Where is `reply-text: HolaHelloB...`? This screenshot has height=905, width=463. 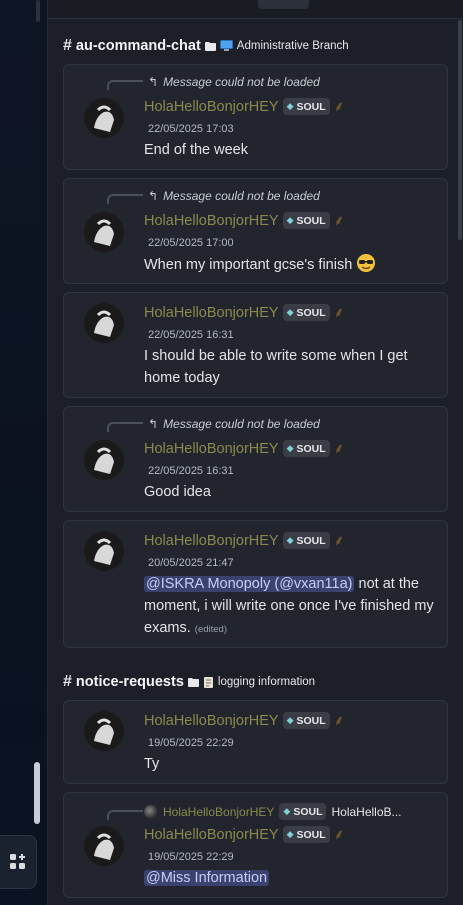 reply-text: HolaHelloB... is located at coordinates (366, 811).